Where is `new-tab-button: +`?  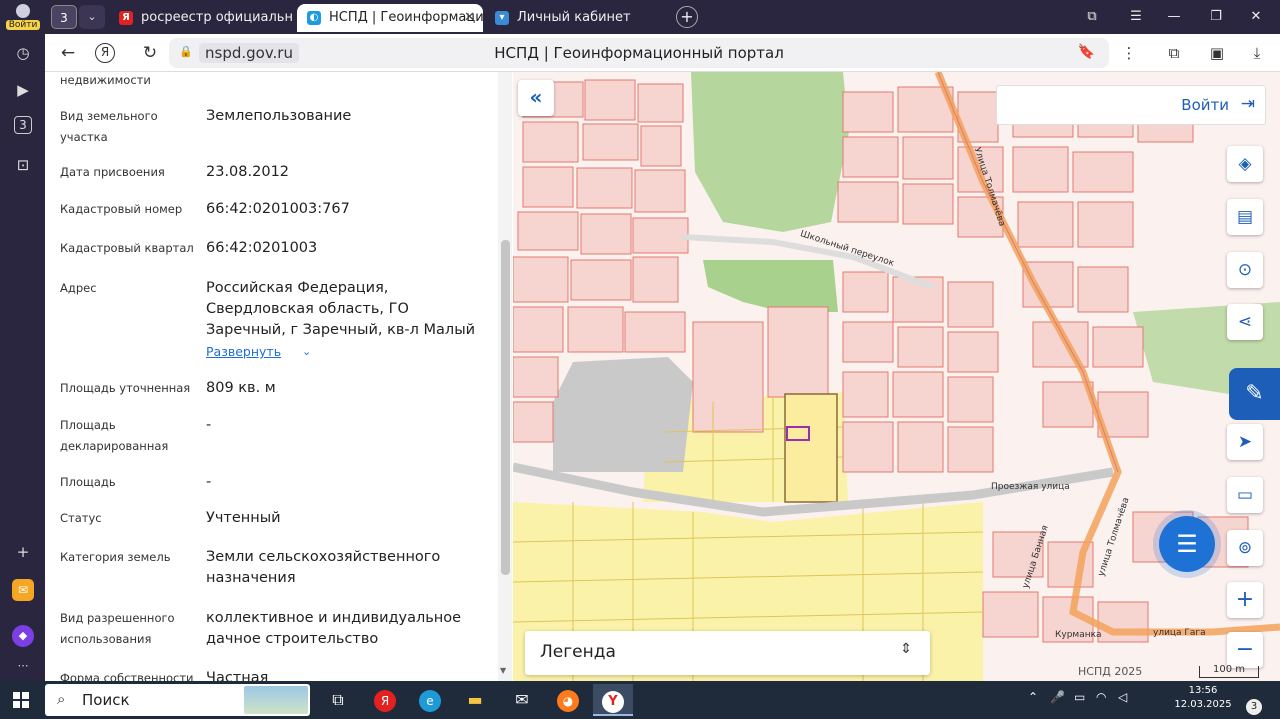
new-tab-button: + is located at coordinates (687, 17).